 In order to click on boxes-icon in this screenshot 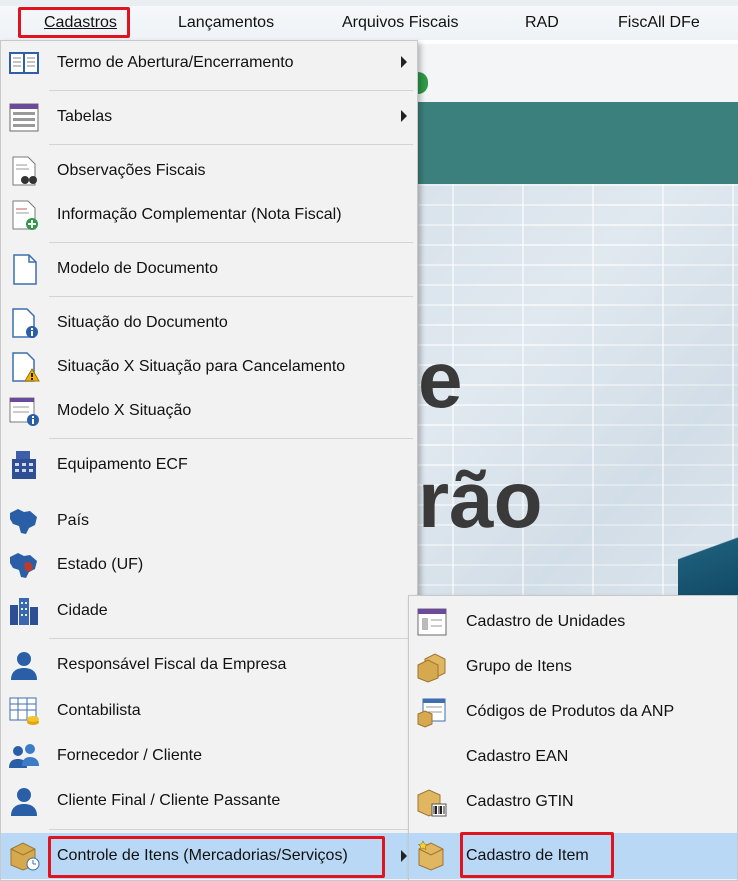, I will do `click(431, 668)`.